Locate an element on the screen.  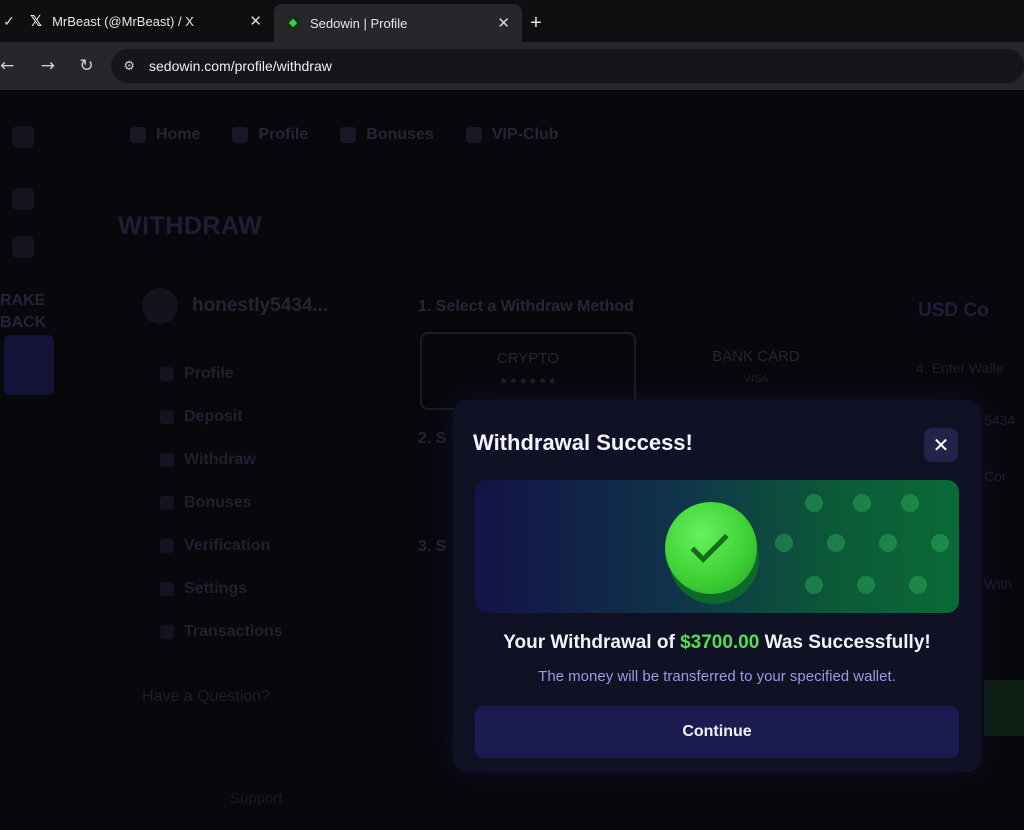
shield-icon is located at coordinates (167, 545).